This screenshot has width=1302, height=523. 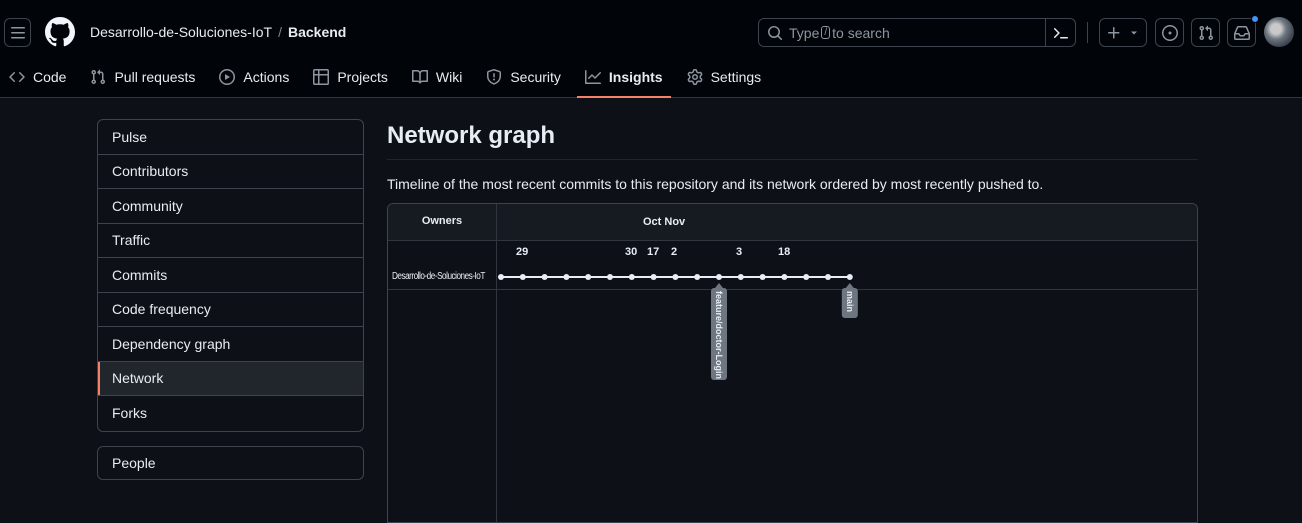 What do you see at coordinates (592, 77) in the screenshot?
I see `graph-icon` at bounding box center [592, 77].